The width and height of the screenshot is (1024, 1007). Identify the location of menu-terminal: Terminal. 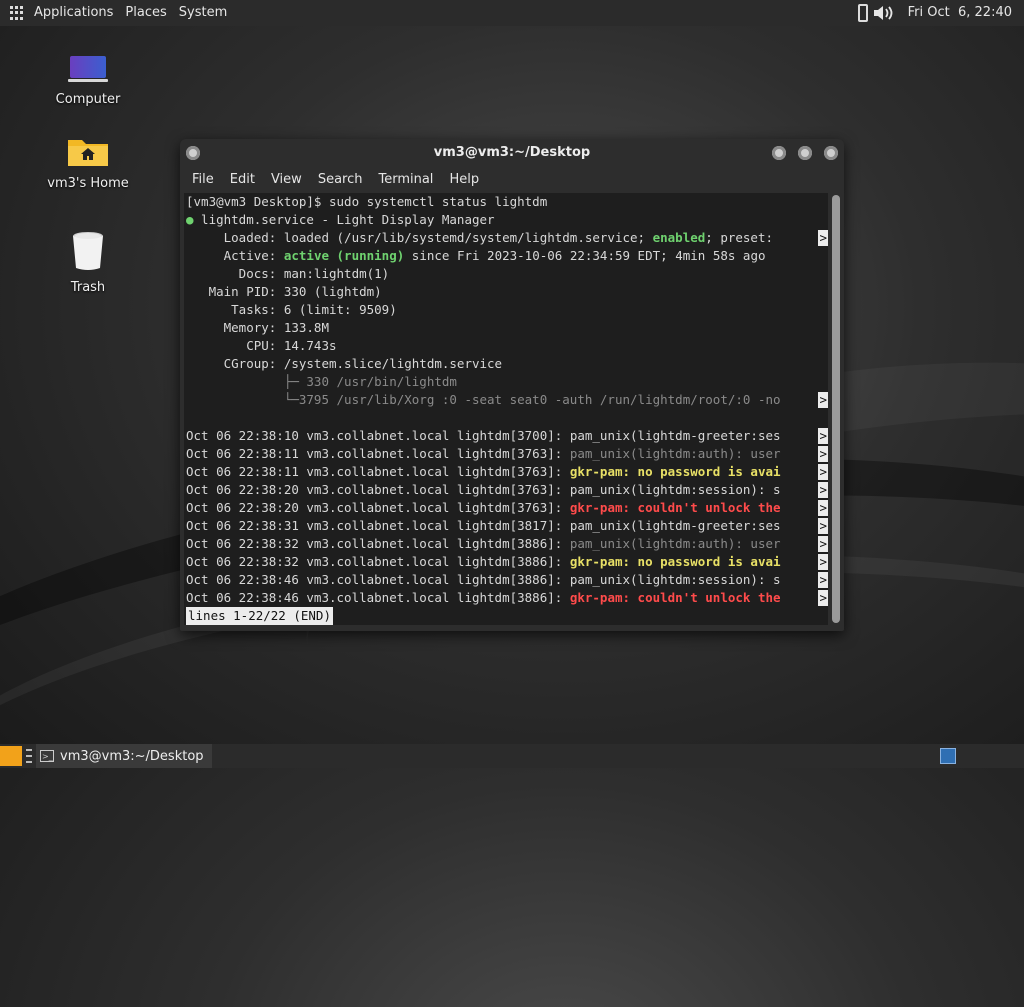
(405, 179).